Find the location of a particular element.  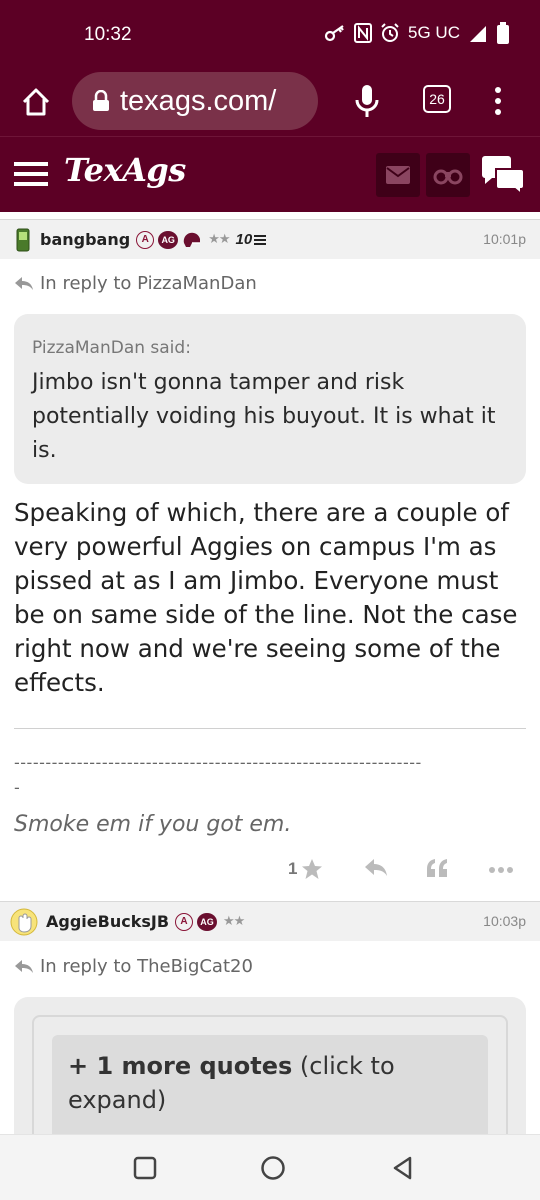

chat-bubbles-icon is located at coordinates (503, 176).